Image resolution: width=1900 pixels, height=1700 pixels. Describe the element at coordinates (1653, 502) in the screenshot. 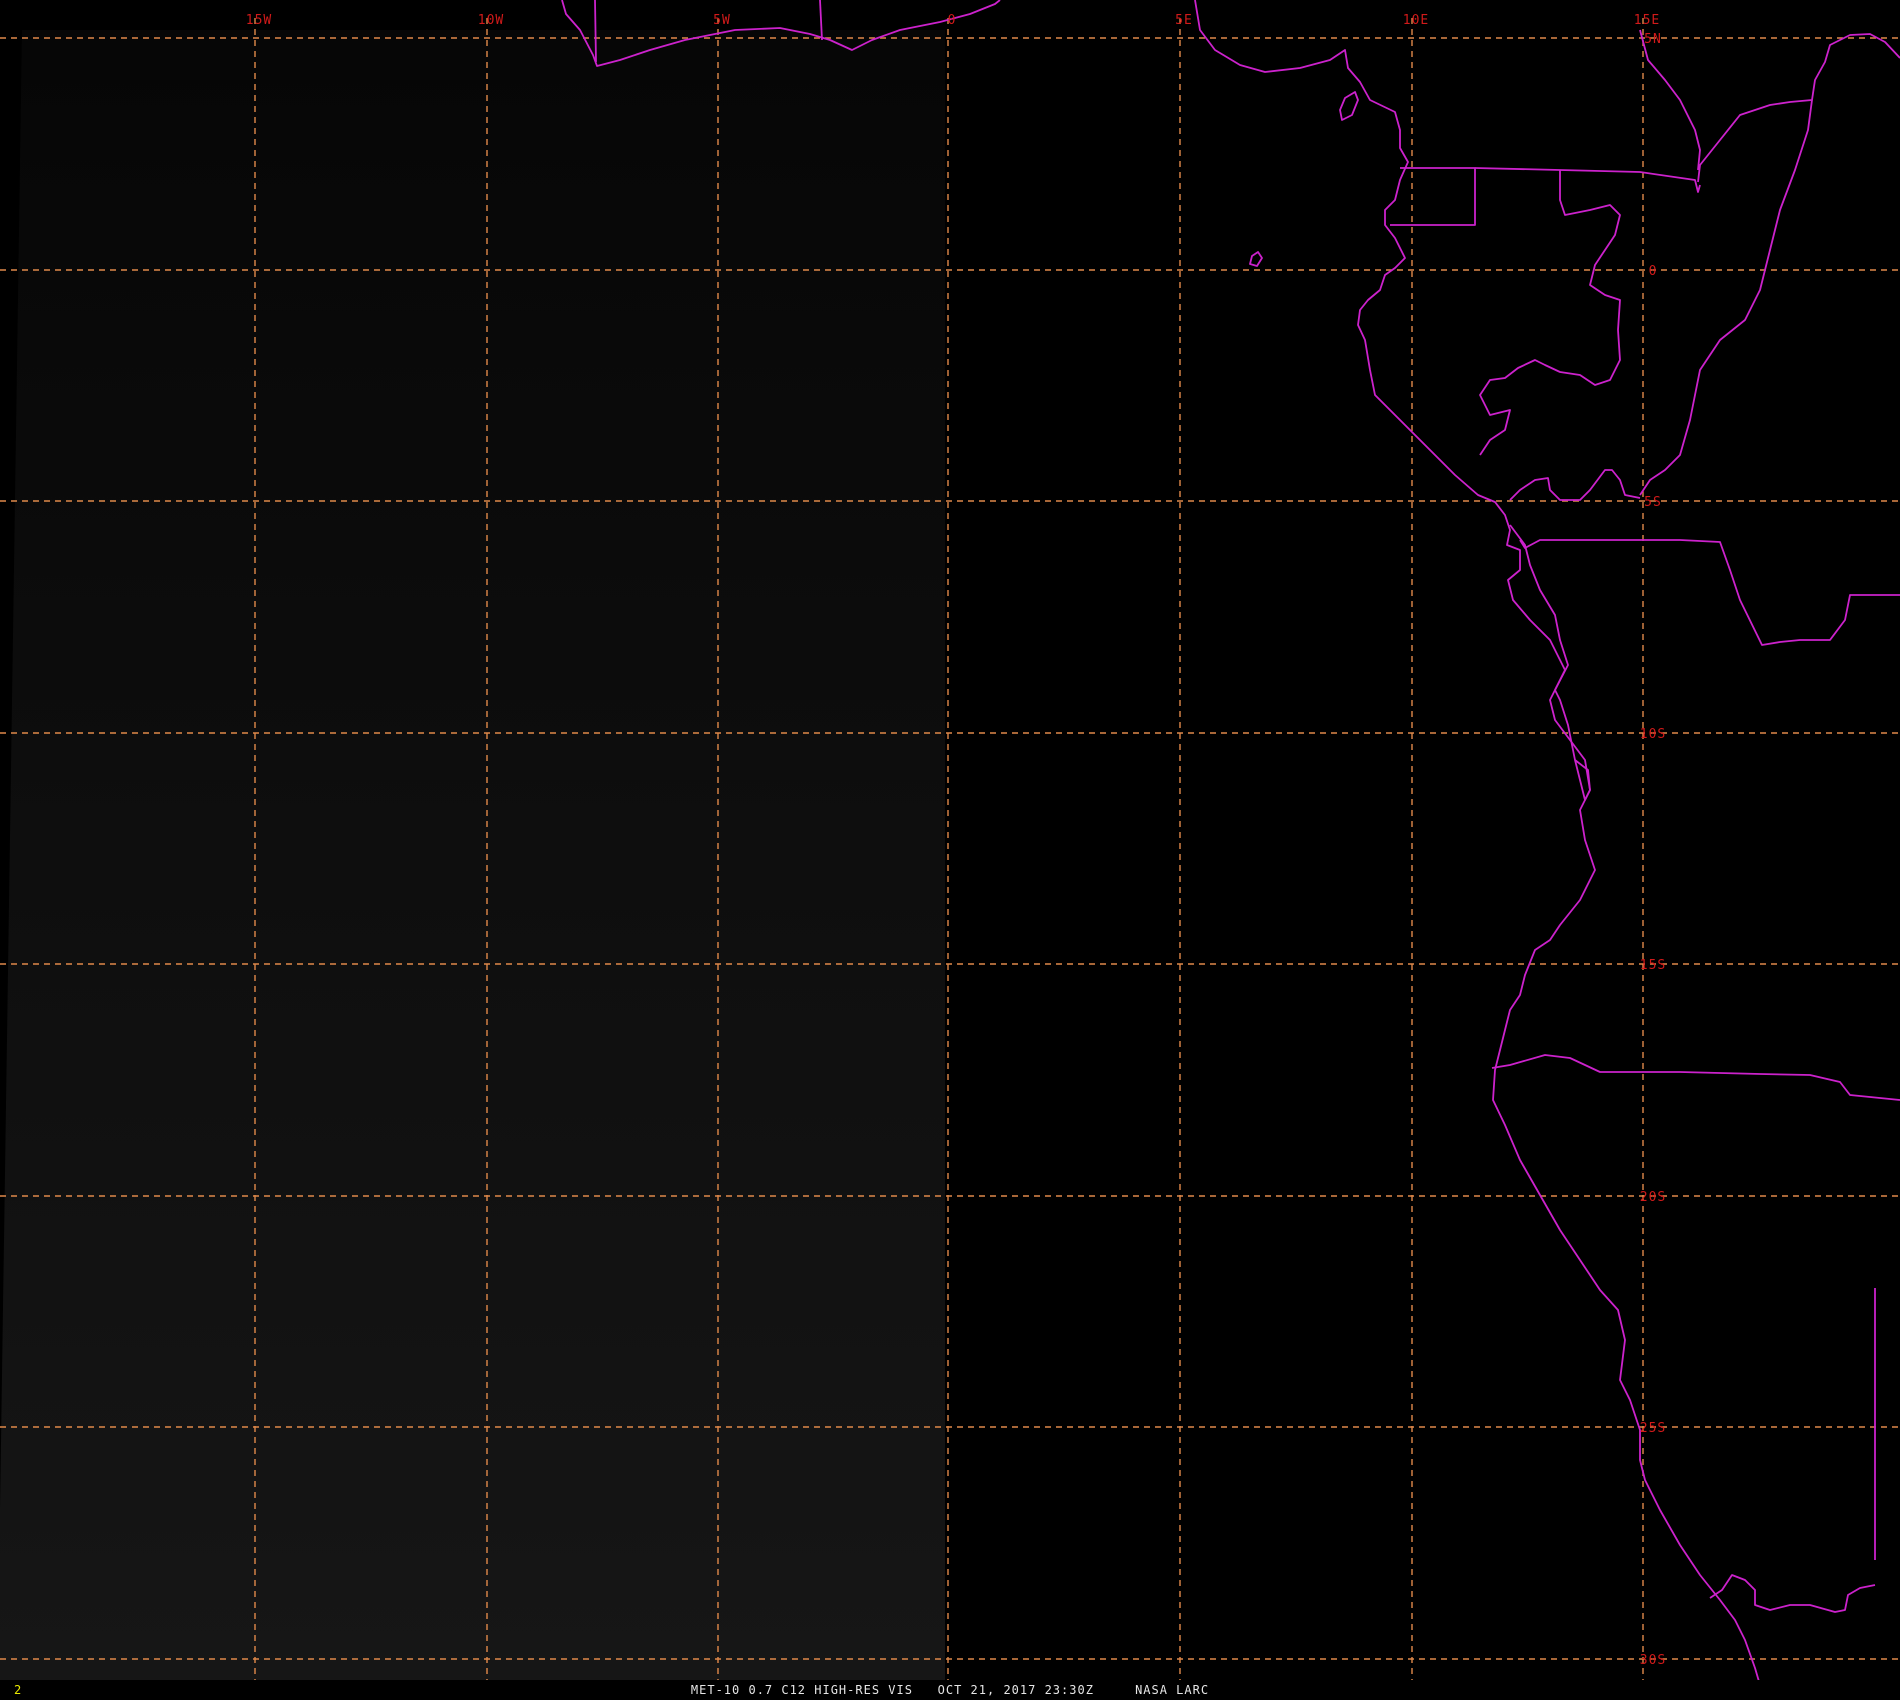

I see `latitude-label: 5S` at that location.